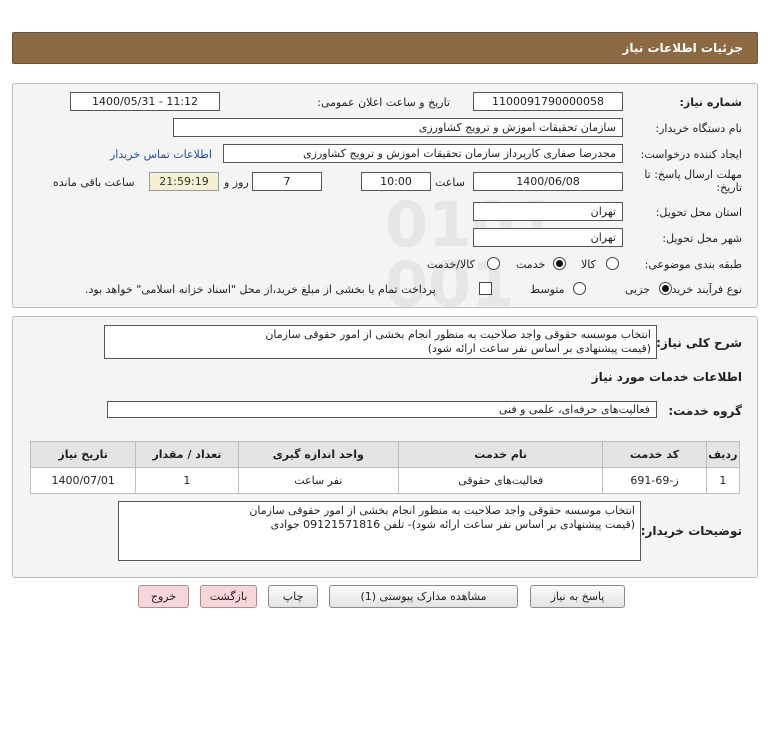 The width and height of the screenshot is (770, 745). I want to click on page-header: جزئیات اطلاعات نیاز, so click(385, 48).